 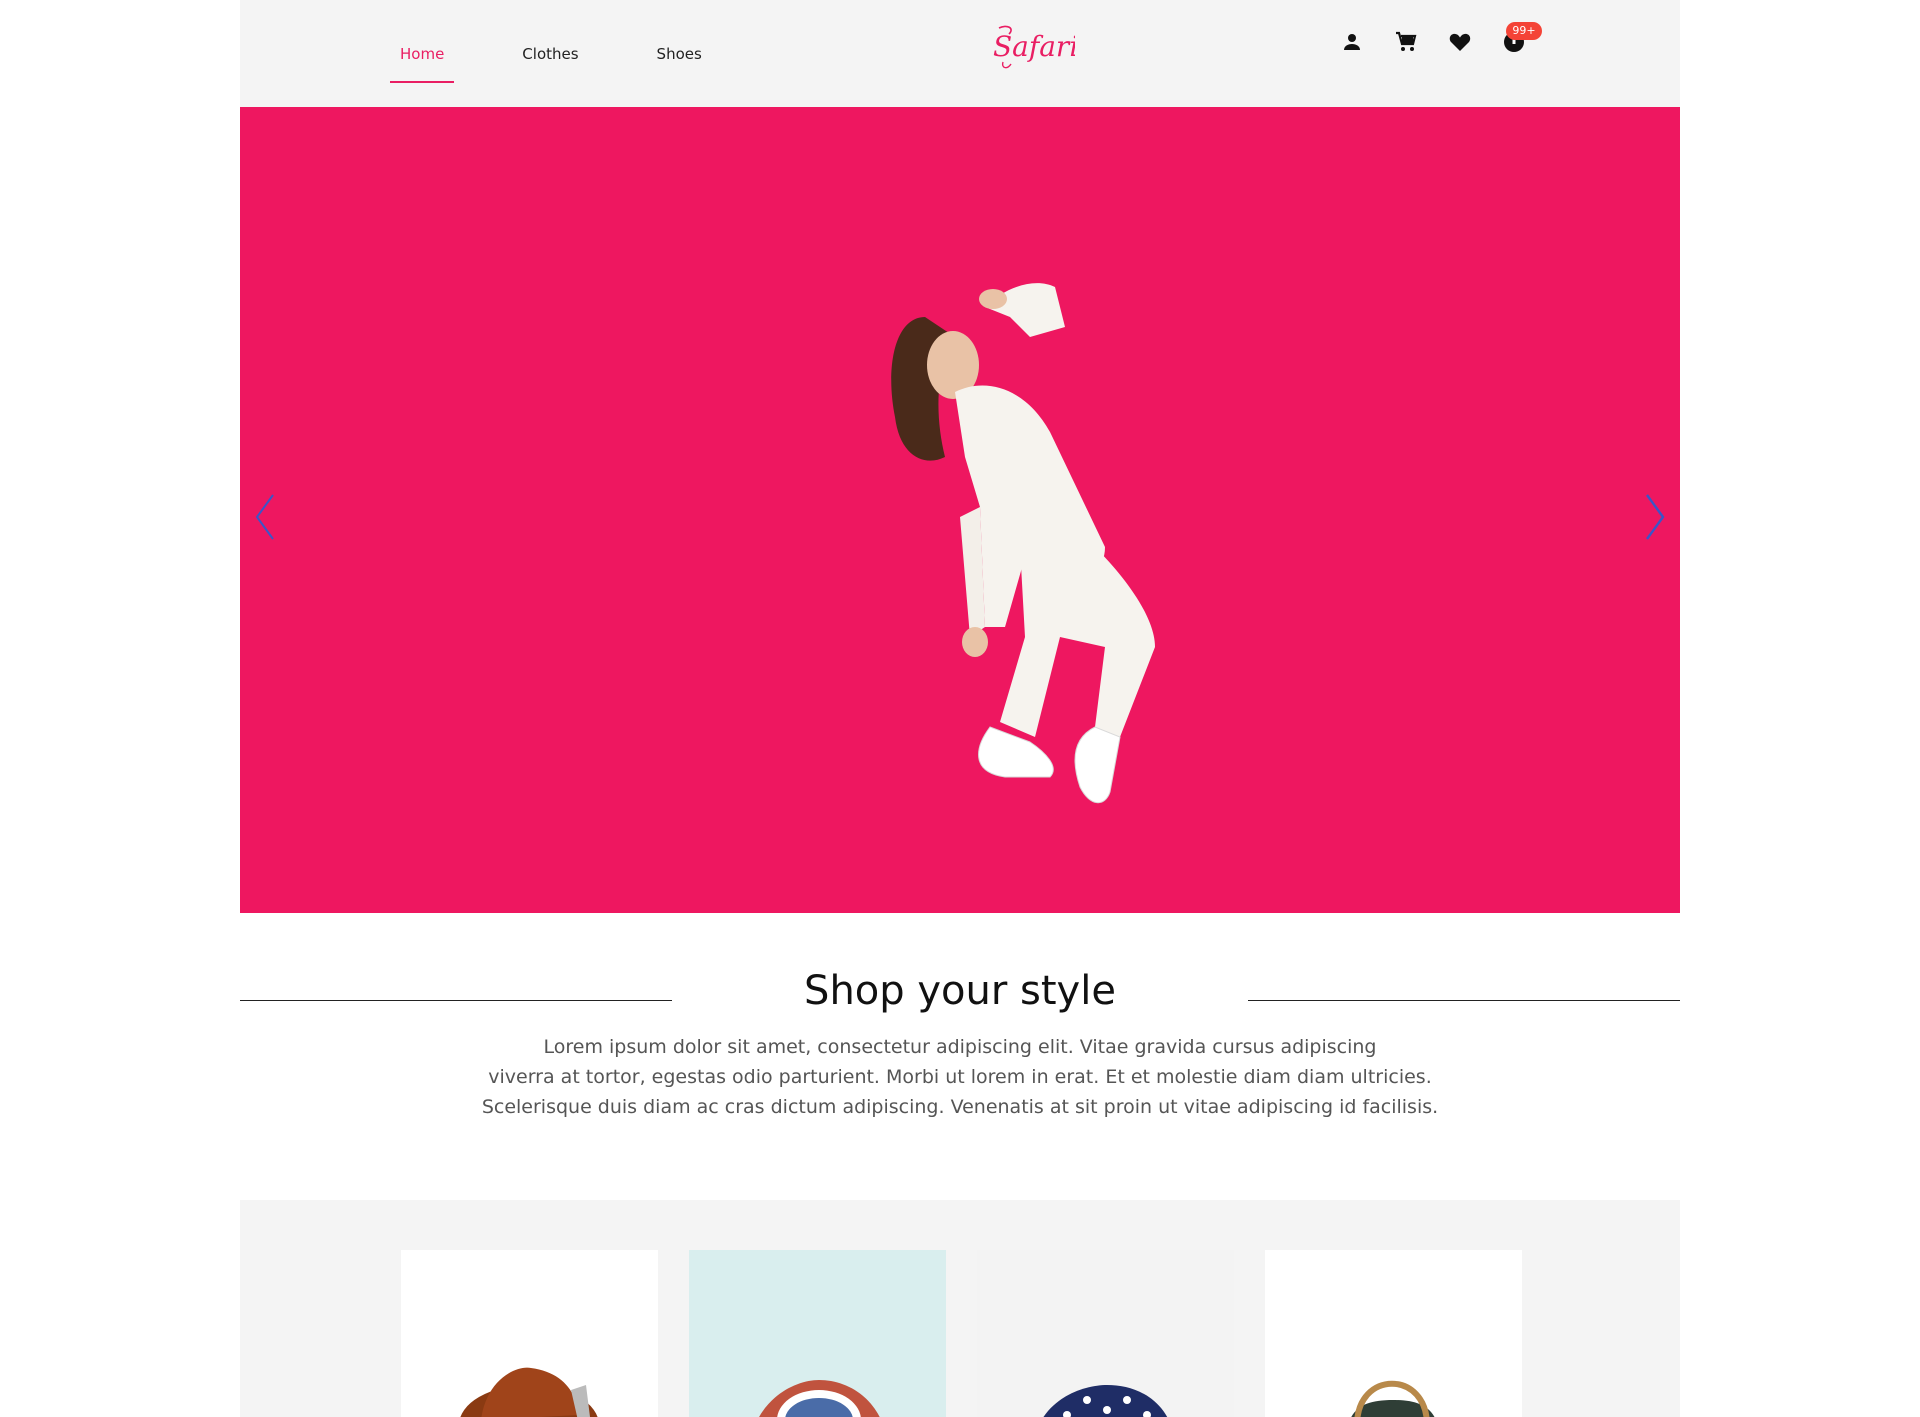 I want to click on cart-icon, so click(x=1406, y=41).